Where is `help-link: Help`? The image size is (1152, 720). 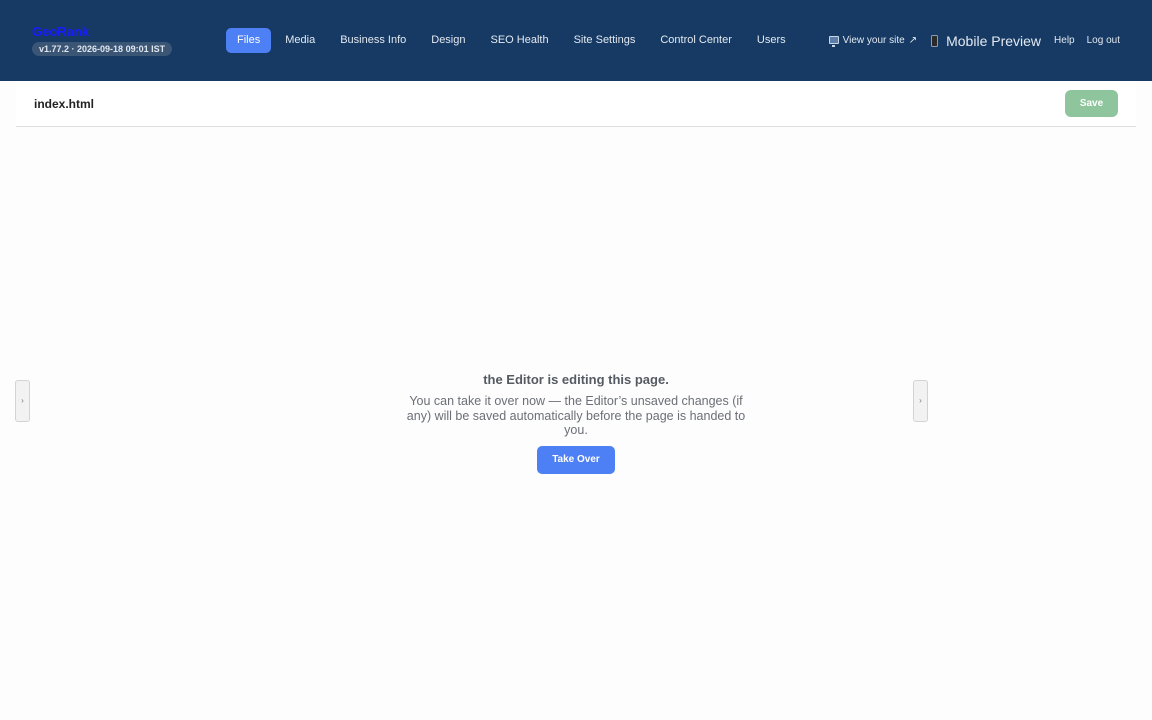 help-link: Help is located at coordinates (1064, 40).